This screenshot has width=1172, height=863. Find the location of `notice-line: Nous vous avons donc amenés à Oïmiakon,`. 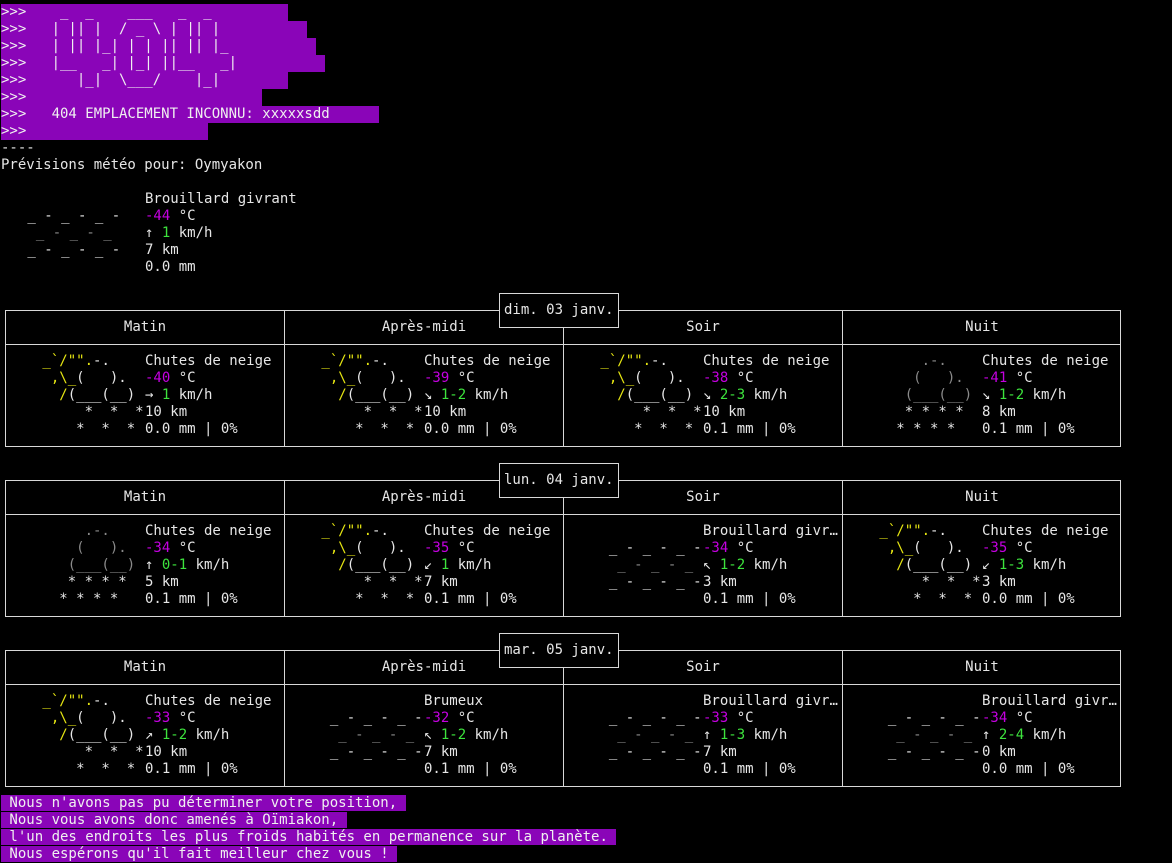

notice-line: Nous vous avons donc amenés à Oïmiakon, is located at coordinates (174, 820).